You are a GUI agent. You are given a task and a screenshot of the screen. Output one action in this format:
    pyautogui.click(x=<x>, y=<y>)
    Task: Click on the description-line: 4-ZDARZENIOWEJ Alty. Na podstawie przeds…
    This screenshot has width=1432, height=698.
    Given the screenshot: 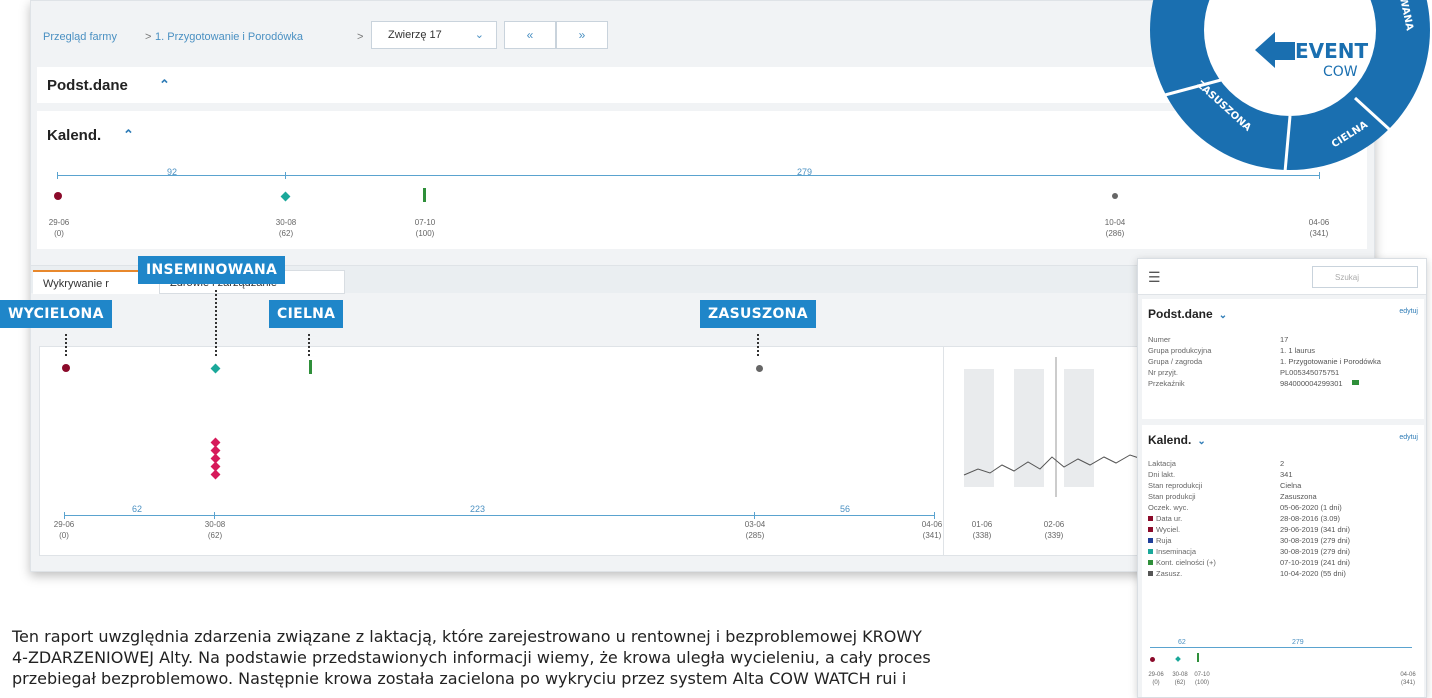 What is the action you would take?
    pyautogui.click(x=471, y=657)
    